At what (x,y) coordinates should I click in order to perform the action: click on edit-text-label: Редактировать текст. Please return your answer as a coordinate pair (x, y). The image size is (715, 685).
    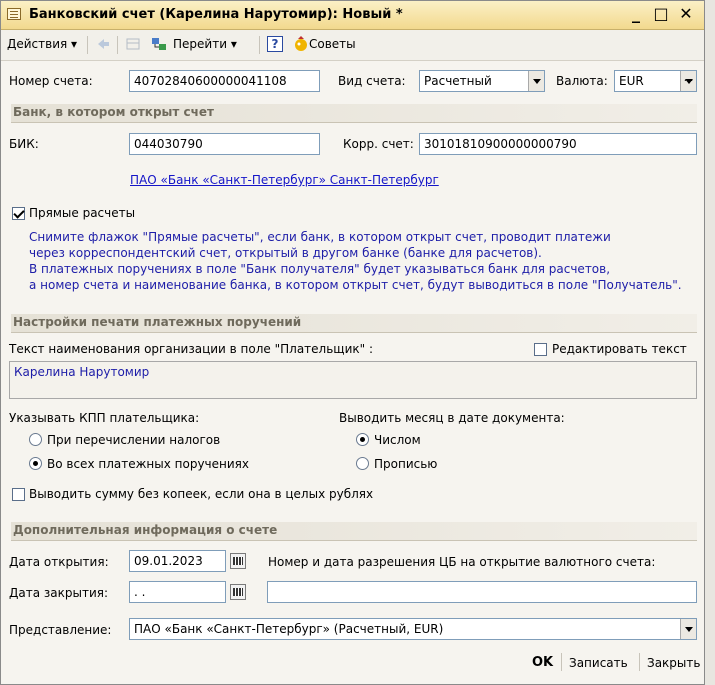
    Looking at the image, I should click on (619, 349).